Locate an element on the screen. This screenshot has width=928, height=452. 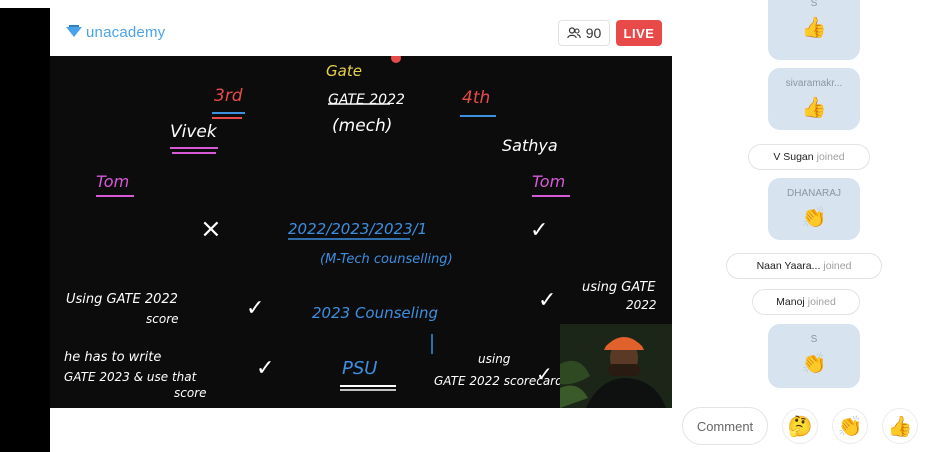
joined-notice: Manoj joined is located at coordinates (806, 302).